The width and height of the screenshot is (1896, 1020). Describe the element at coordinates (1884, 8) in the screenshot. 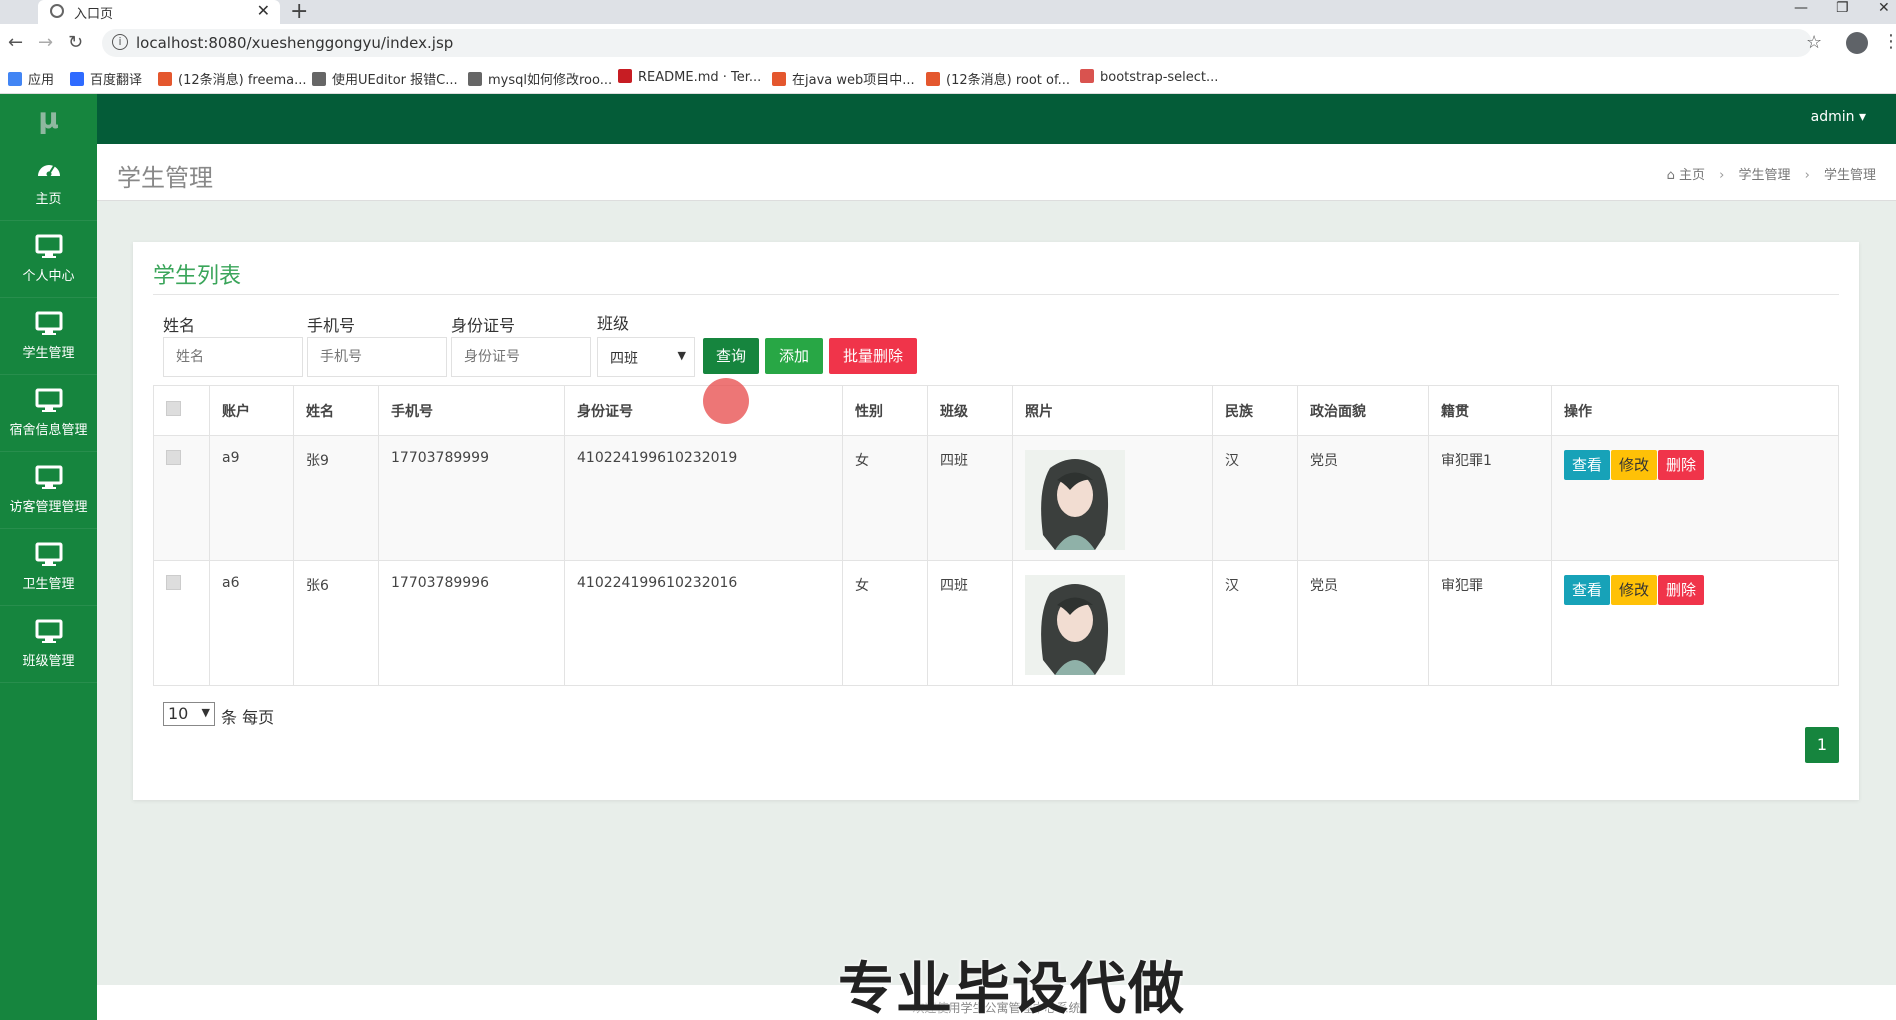

I see `window-close-icon: ✕` at that location.